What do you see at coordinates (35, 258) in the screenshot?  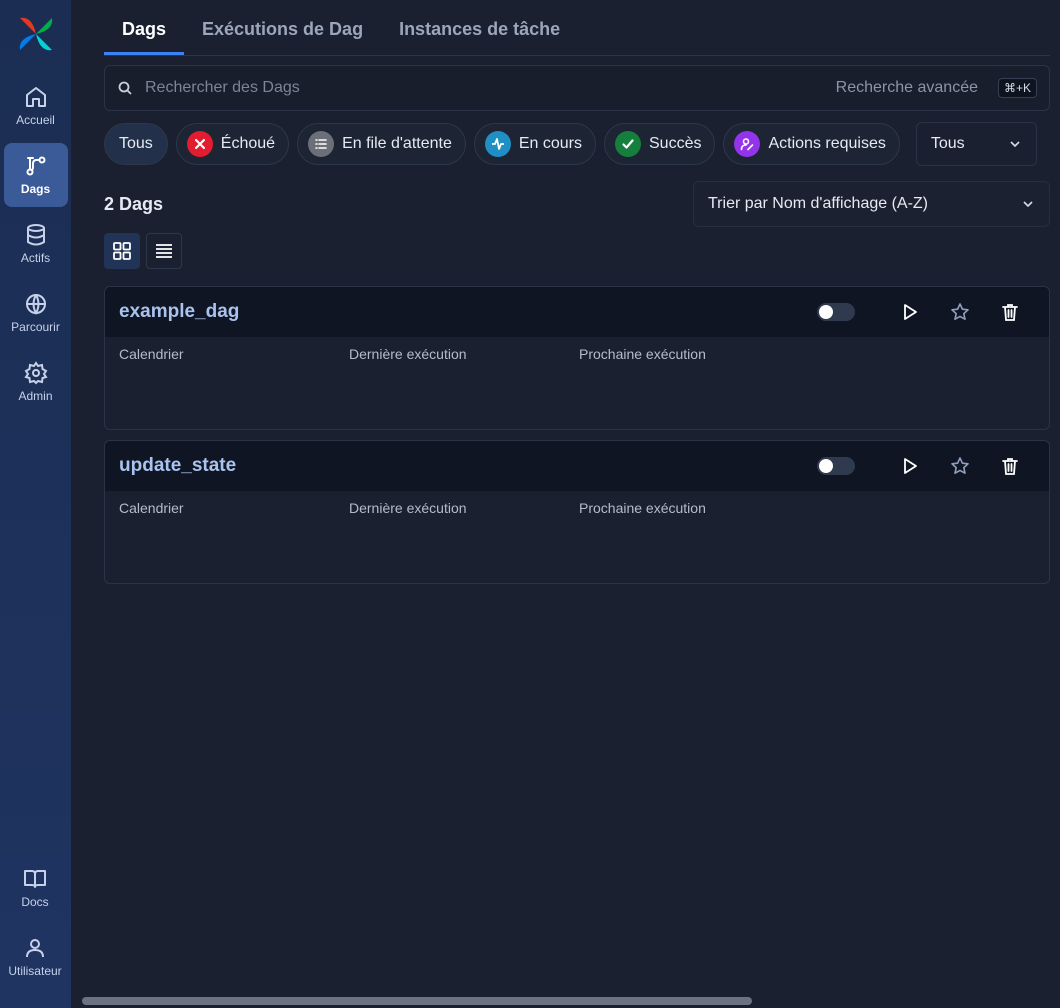 I see `sidebar-item-label: Actifs` at bounding box center [35, 258].